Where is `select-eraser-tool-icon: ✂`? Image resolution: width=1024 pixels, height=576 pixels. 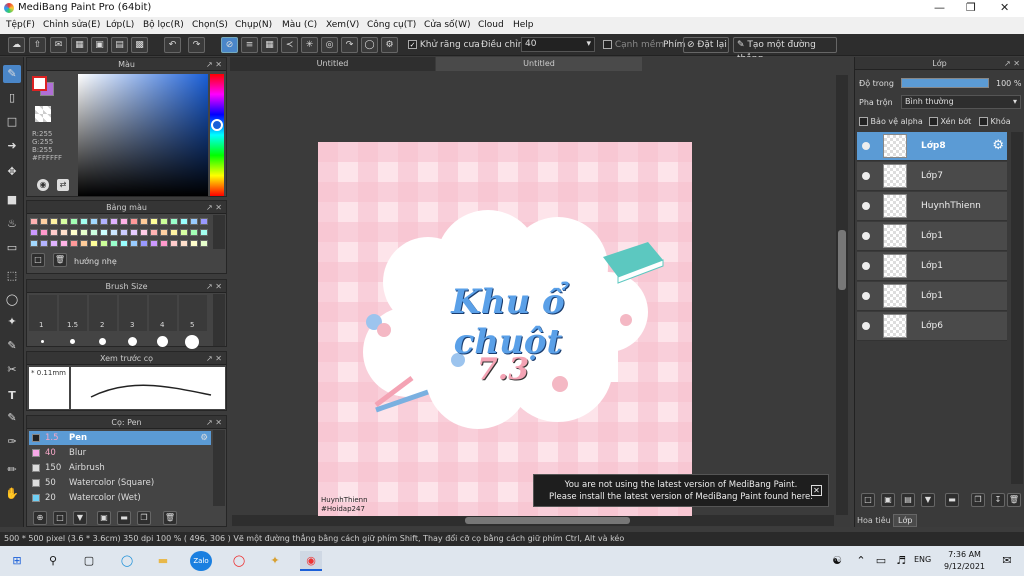 select-eraser-tool-icon: ✂ is located at coordinates (12, 370).